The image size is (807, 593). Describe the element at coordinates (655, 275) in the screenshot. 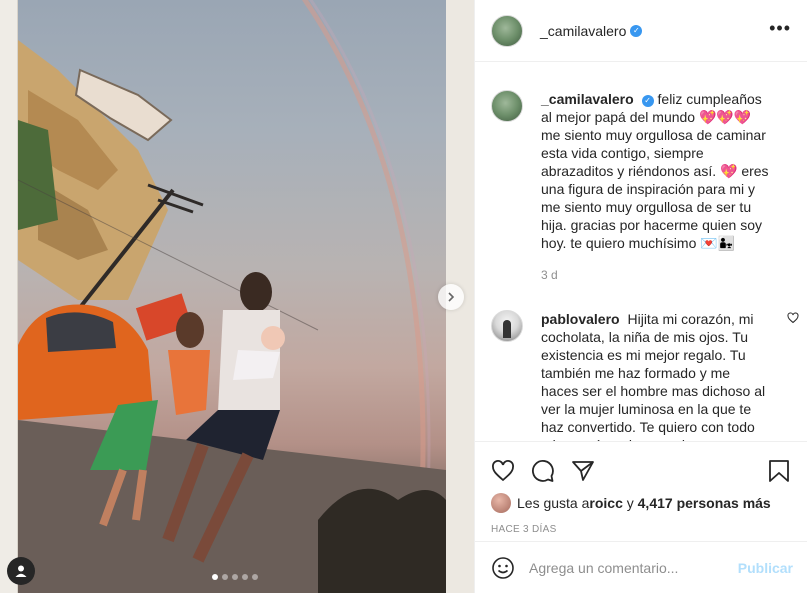

I see `caption-time: 3 d` at that location.